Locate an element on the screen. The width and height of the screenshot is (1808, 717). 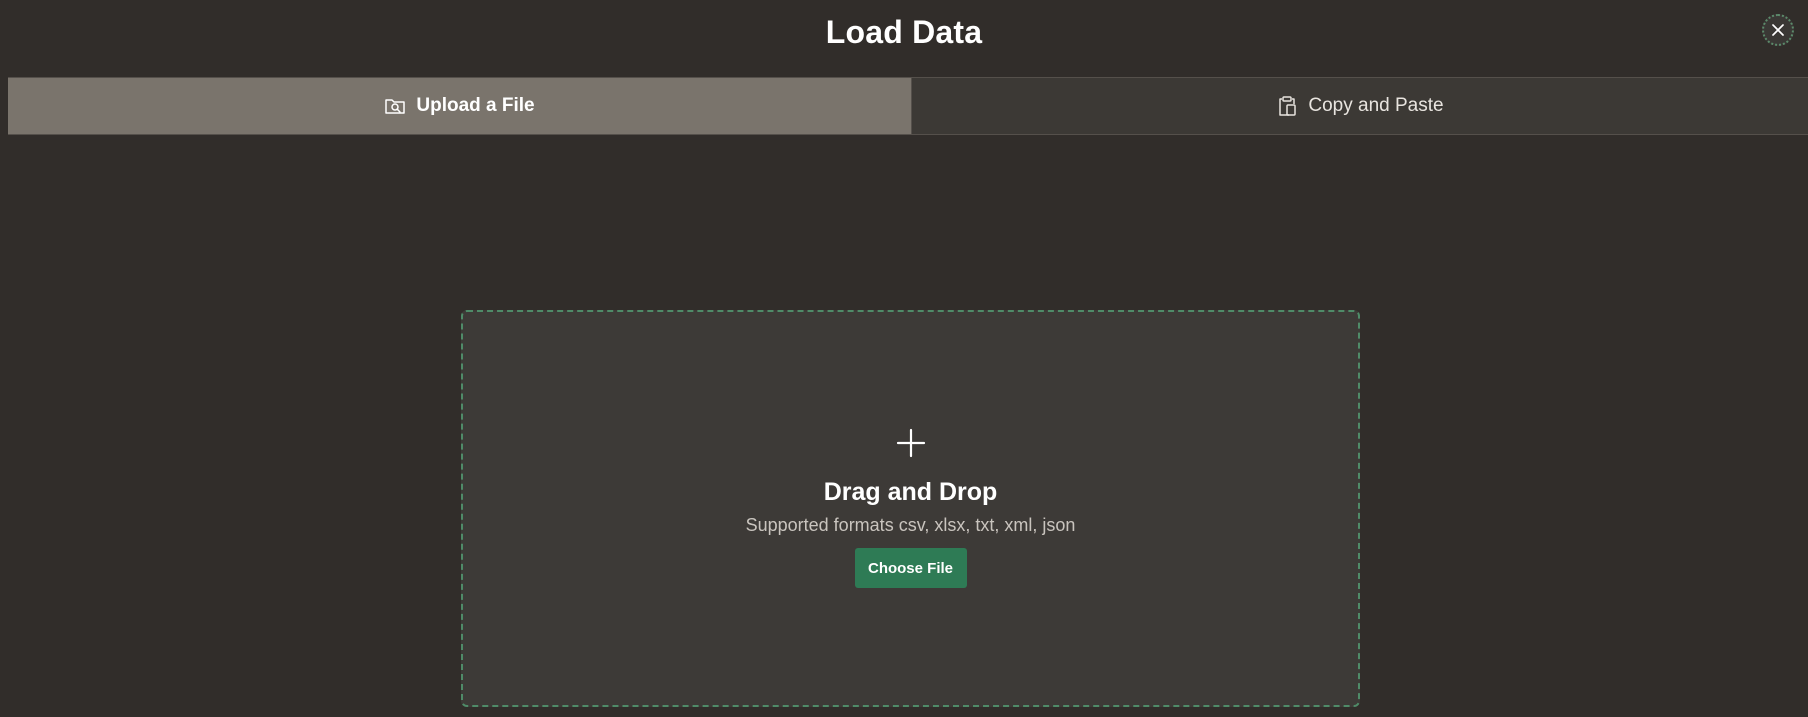
close-icon is located at coordinates (1778, 30).